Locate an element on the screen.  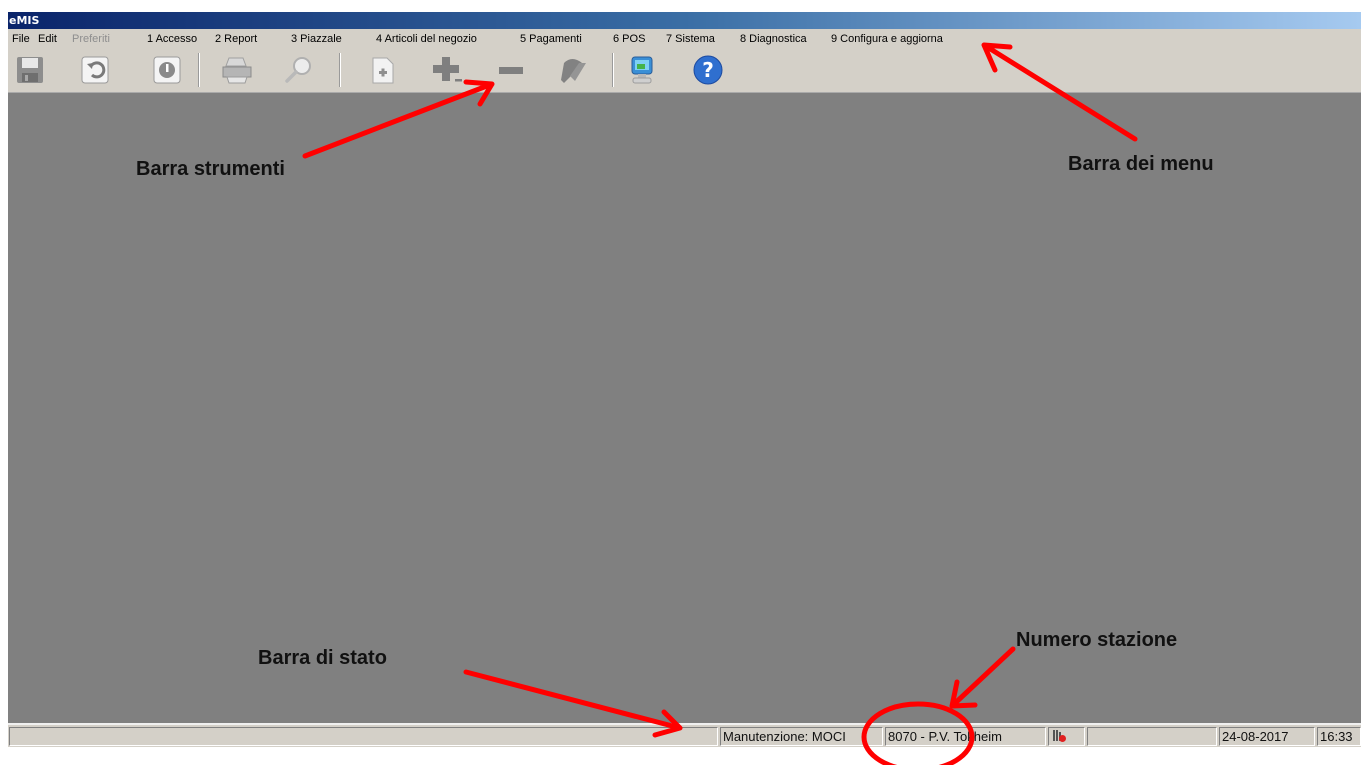
status-panel-icon is located at coordinates (1066, 736).